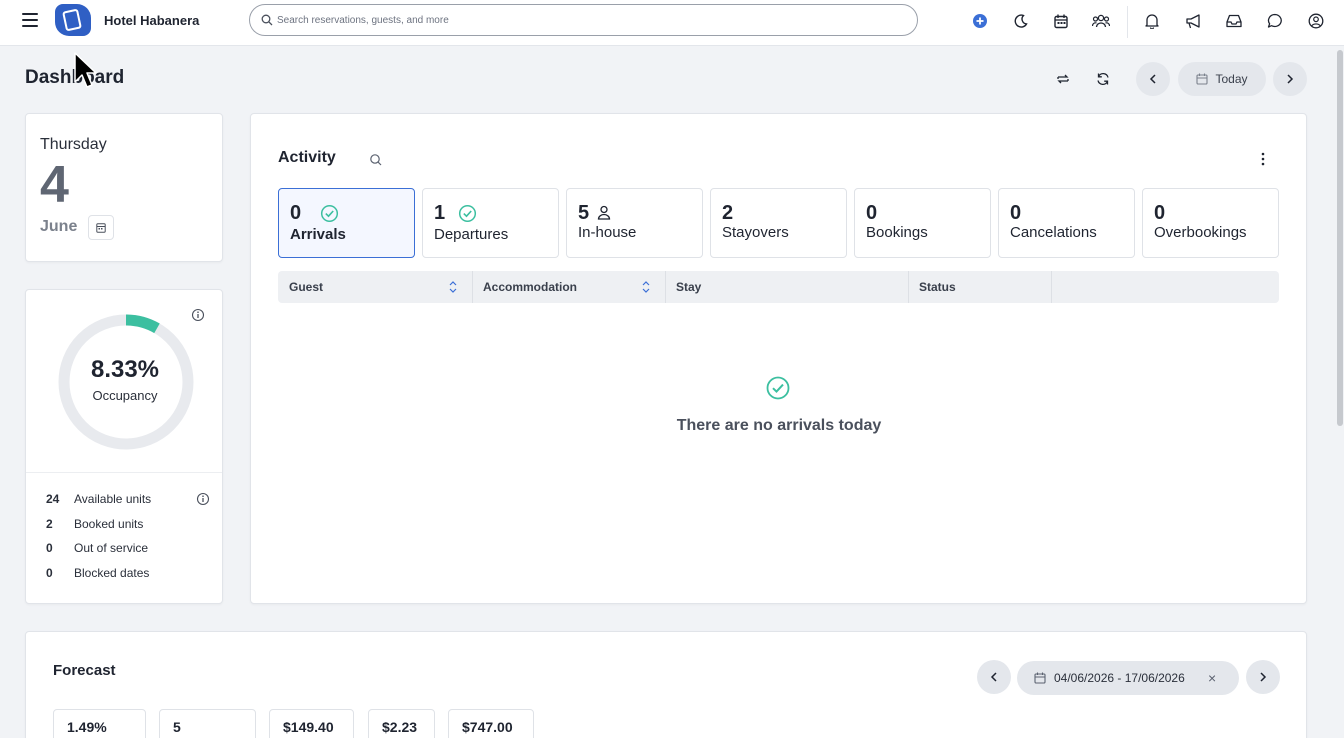  I want to click on occupancy-value: 8.33%, so click(125, 369).